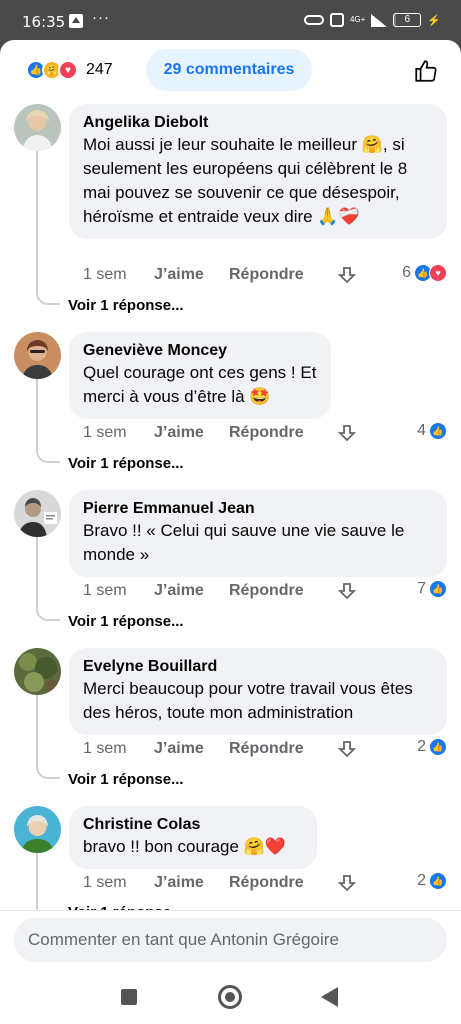  I want to click on comment-bubble: Christine Colas bravo !! bon courage 🤗❤️, so click(193, 837).